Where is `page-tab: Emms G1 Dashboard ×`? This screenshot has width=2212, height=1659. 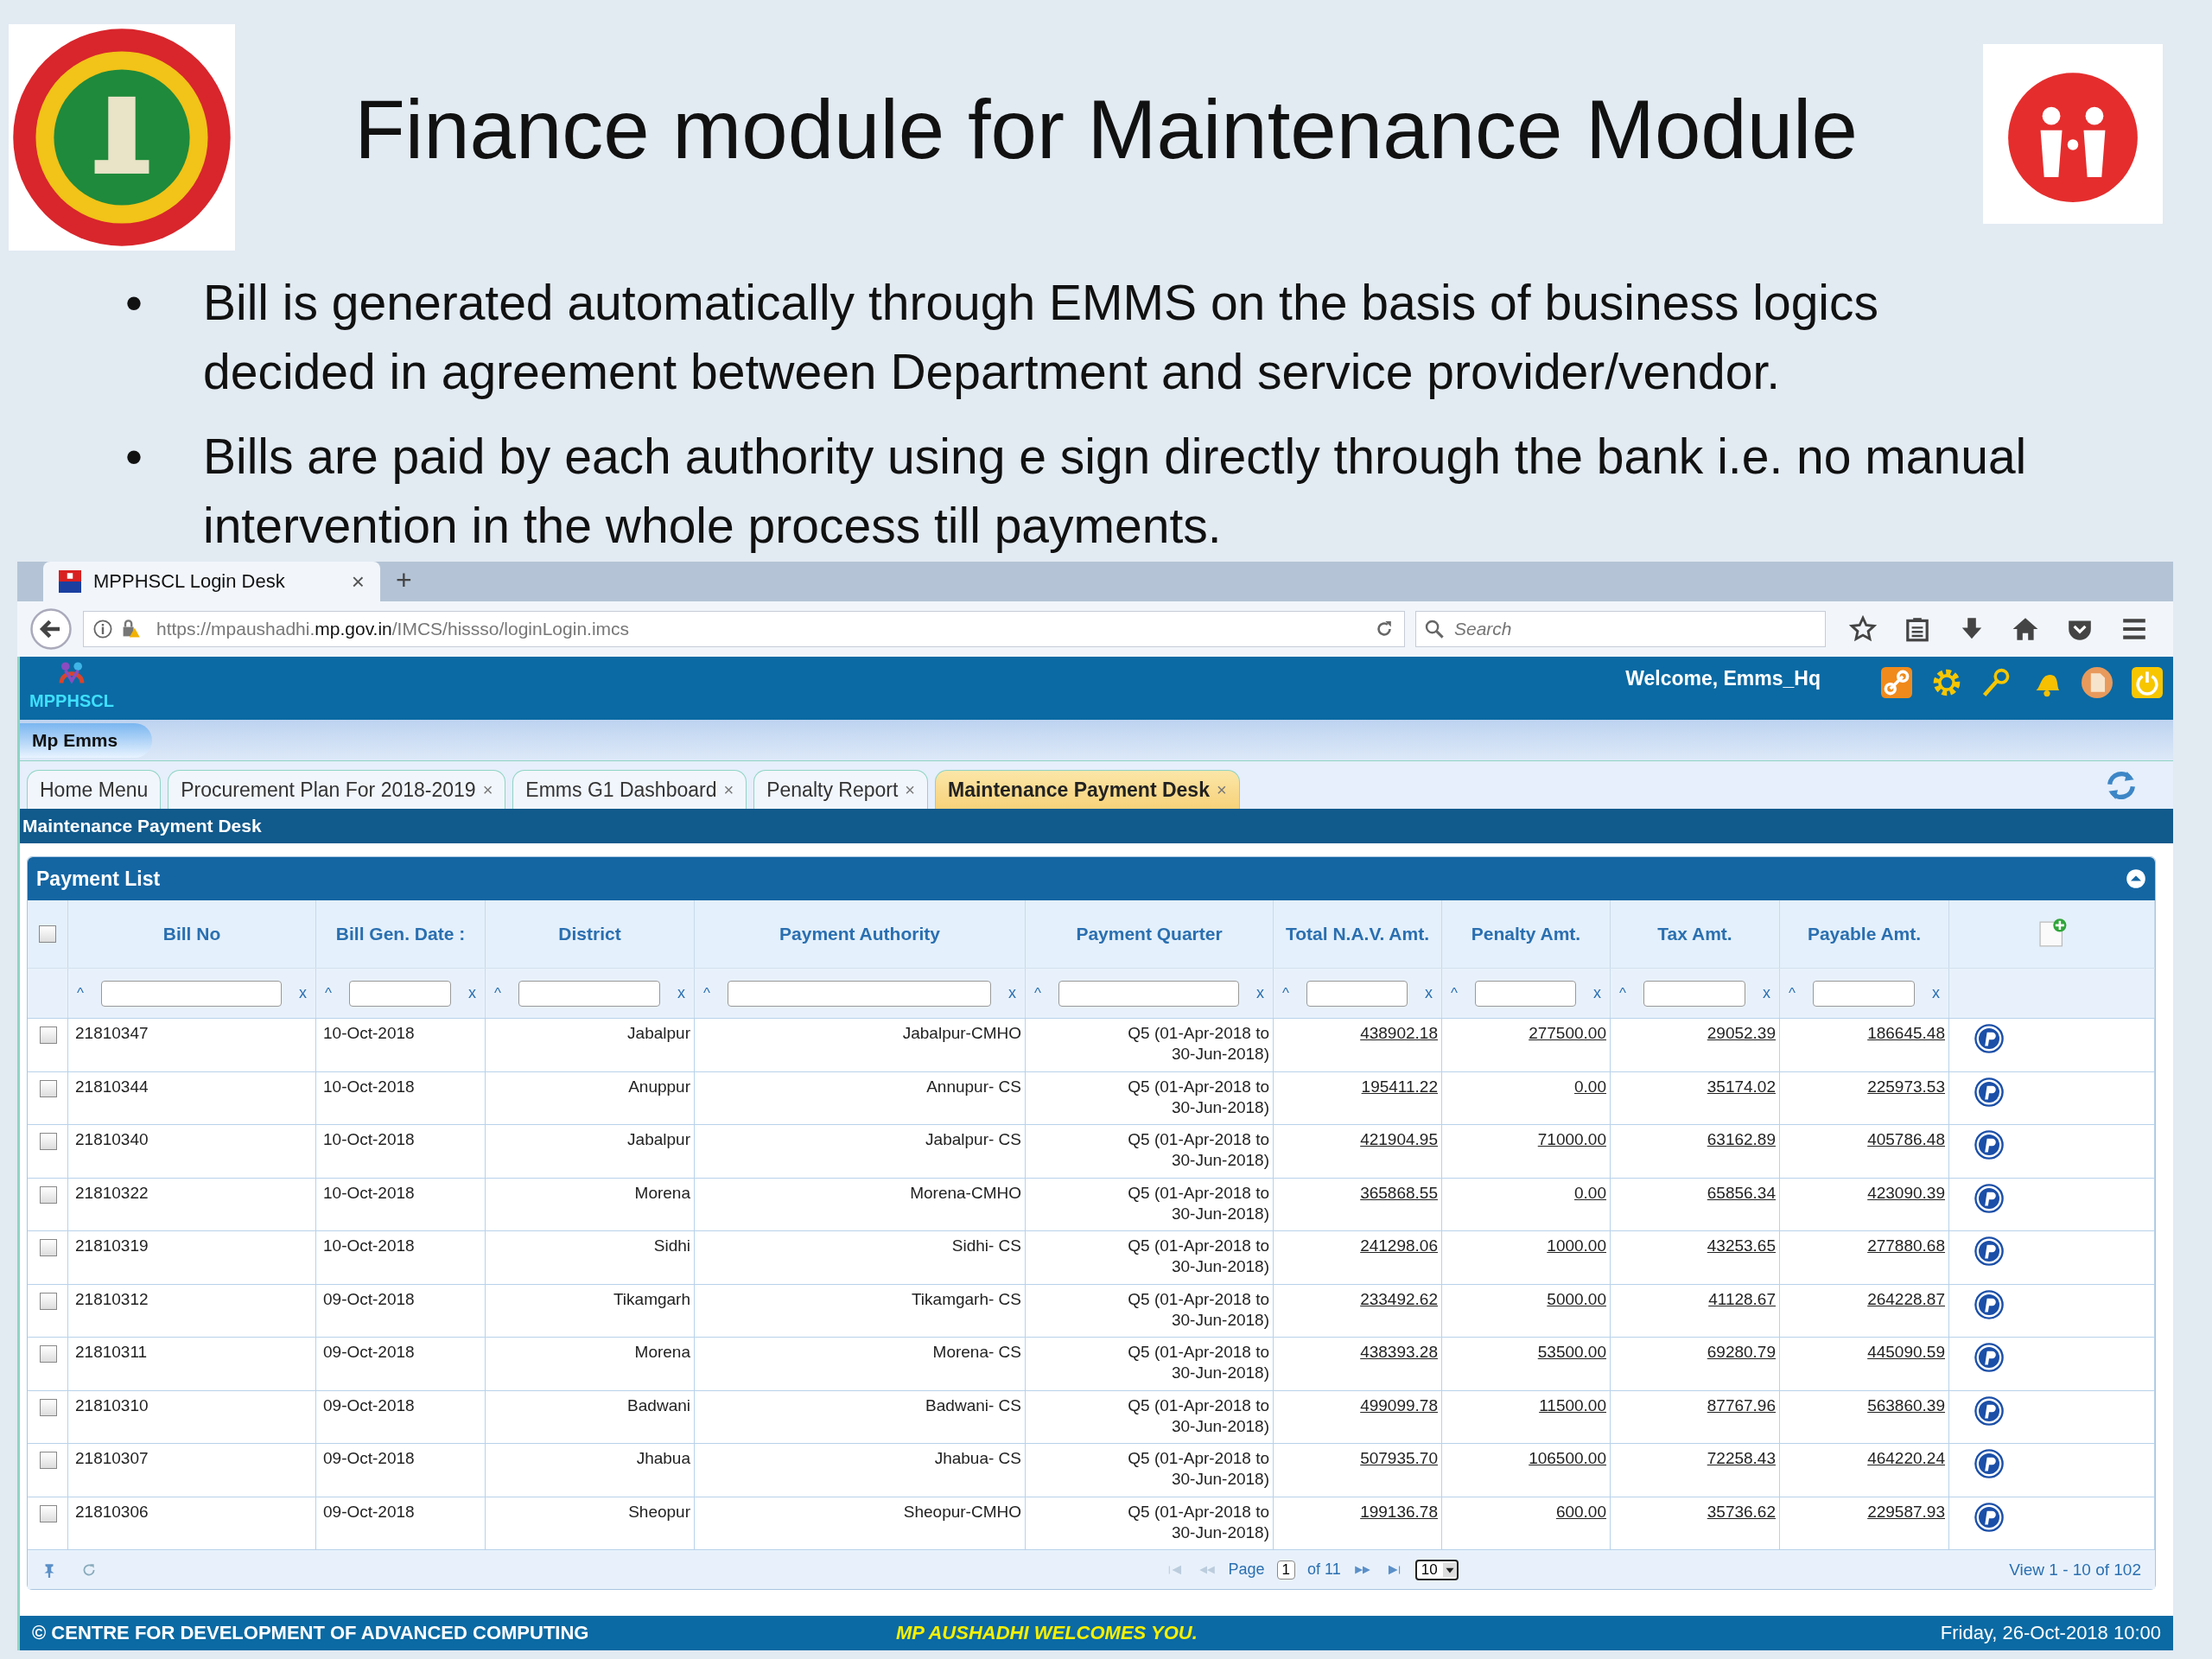 page-tab: Emms G1 Dashboard × is located at coordinates (629, 789).